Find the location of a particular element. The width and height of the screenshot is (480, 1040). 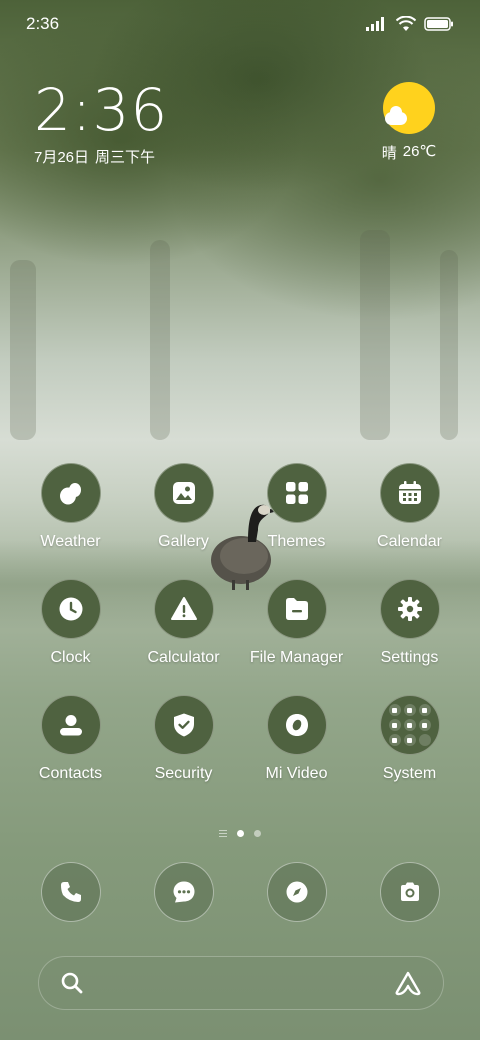

app-calendar: Calendar is located at coordinates (409, 507).